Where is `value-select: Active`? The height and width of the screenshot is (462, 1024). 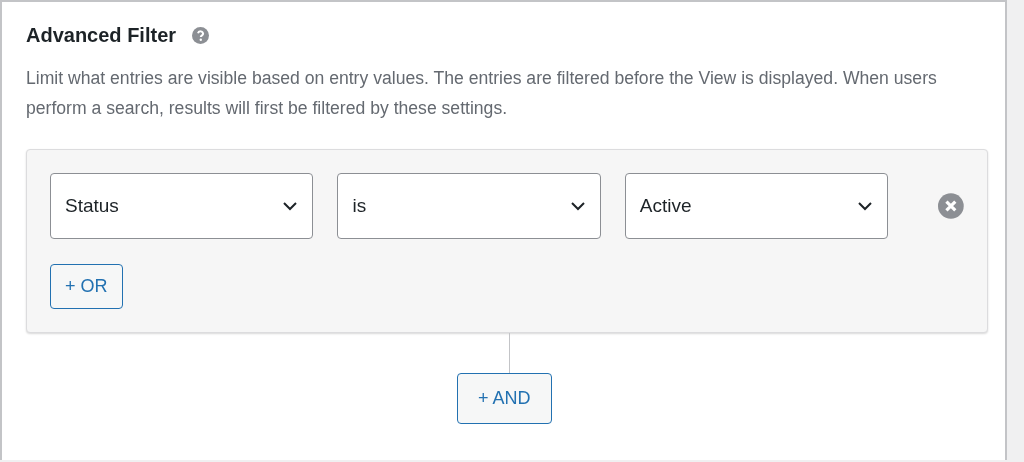 value-select: Active is located at coordinates (756, 206).